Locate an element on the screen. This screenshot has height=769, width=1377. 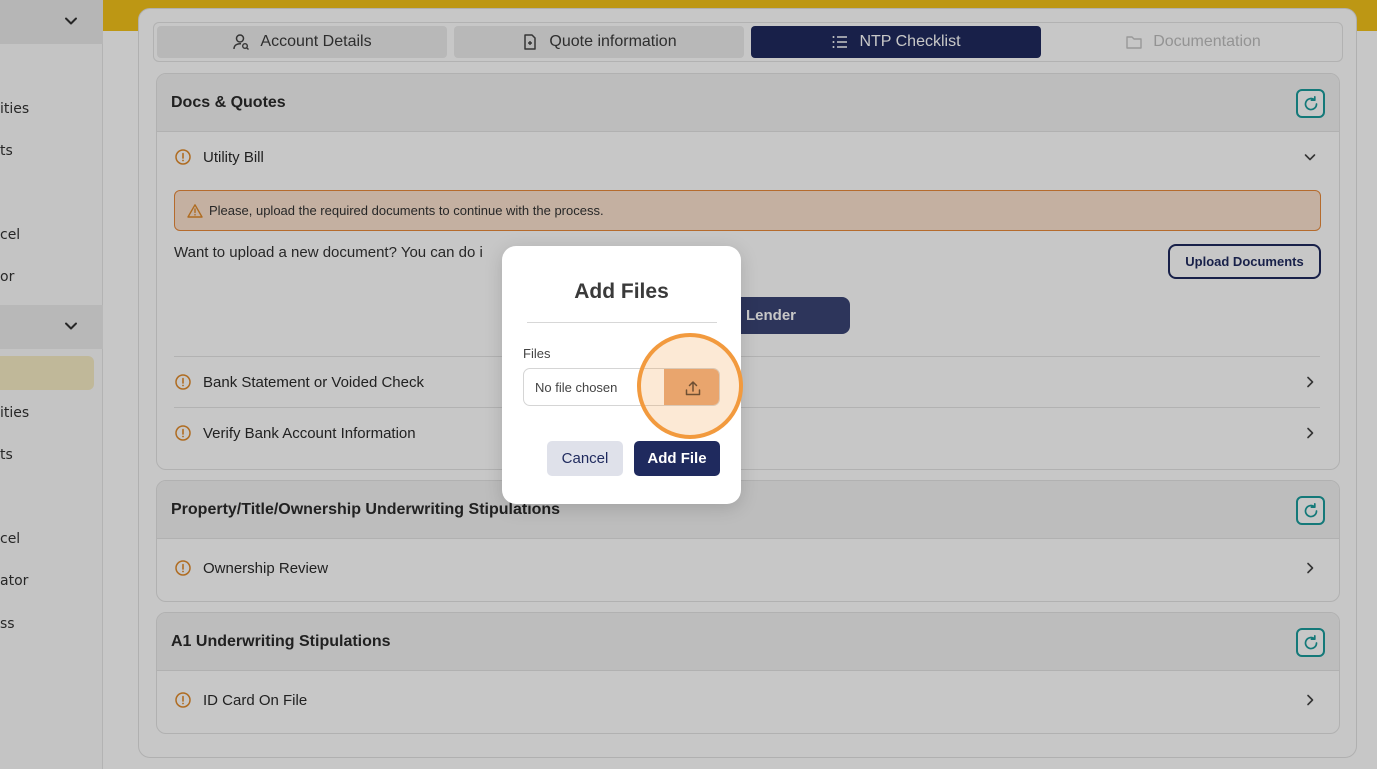
files-label: Files is located at coordinates (537, 353).